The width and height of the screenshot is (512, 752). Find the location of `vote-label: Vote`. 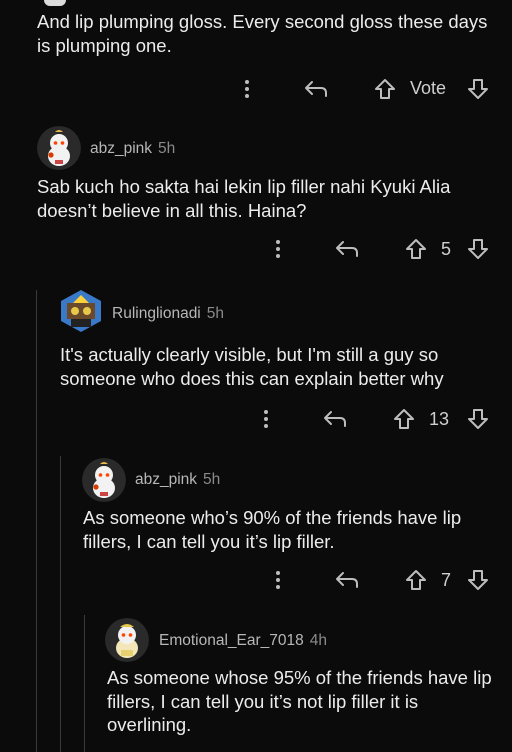

vote-label: Vote is located at coordinates (428, 88).